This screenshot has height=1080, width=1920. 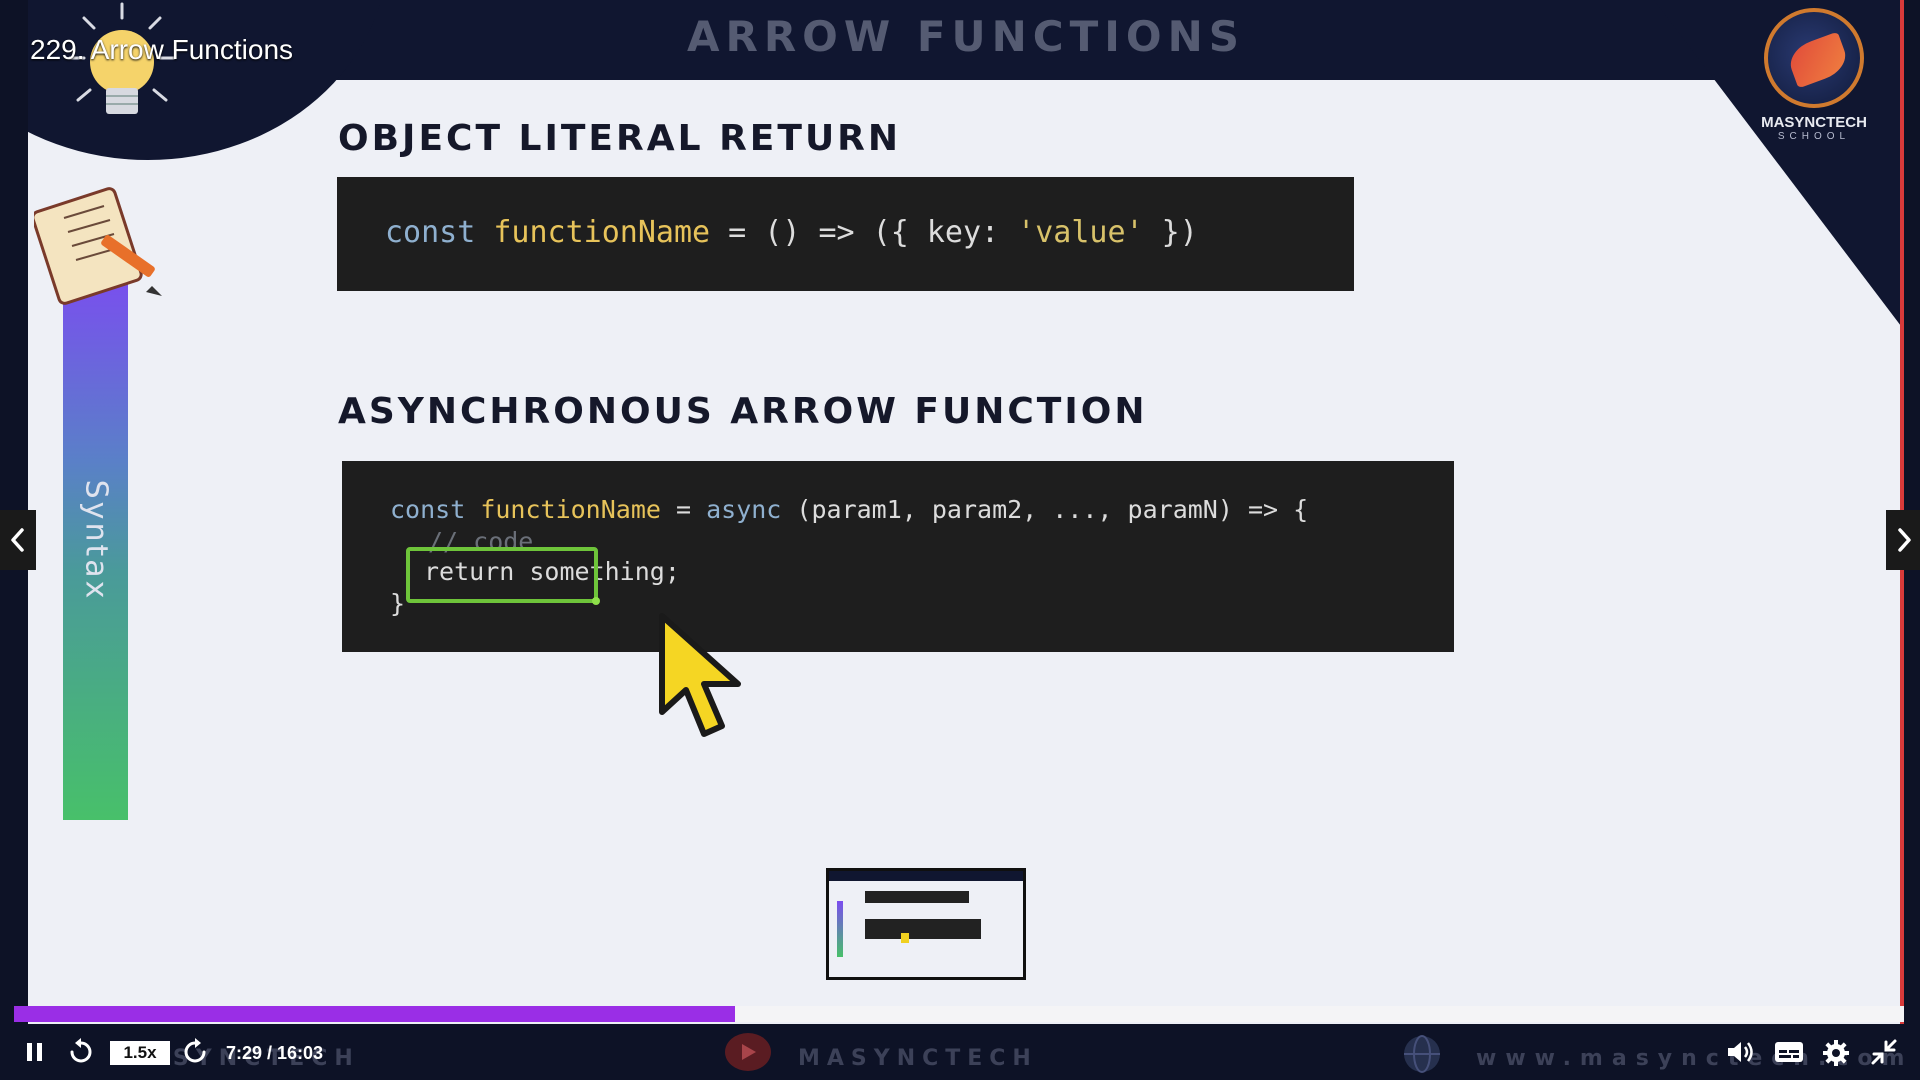 What do you see at coordinates (744, 509) in the screenshot?
I see `code-keyword-async: async` at bounding box center [744, 509].